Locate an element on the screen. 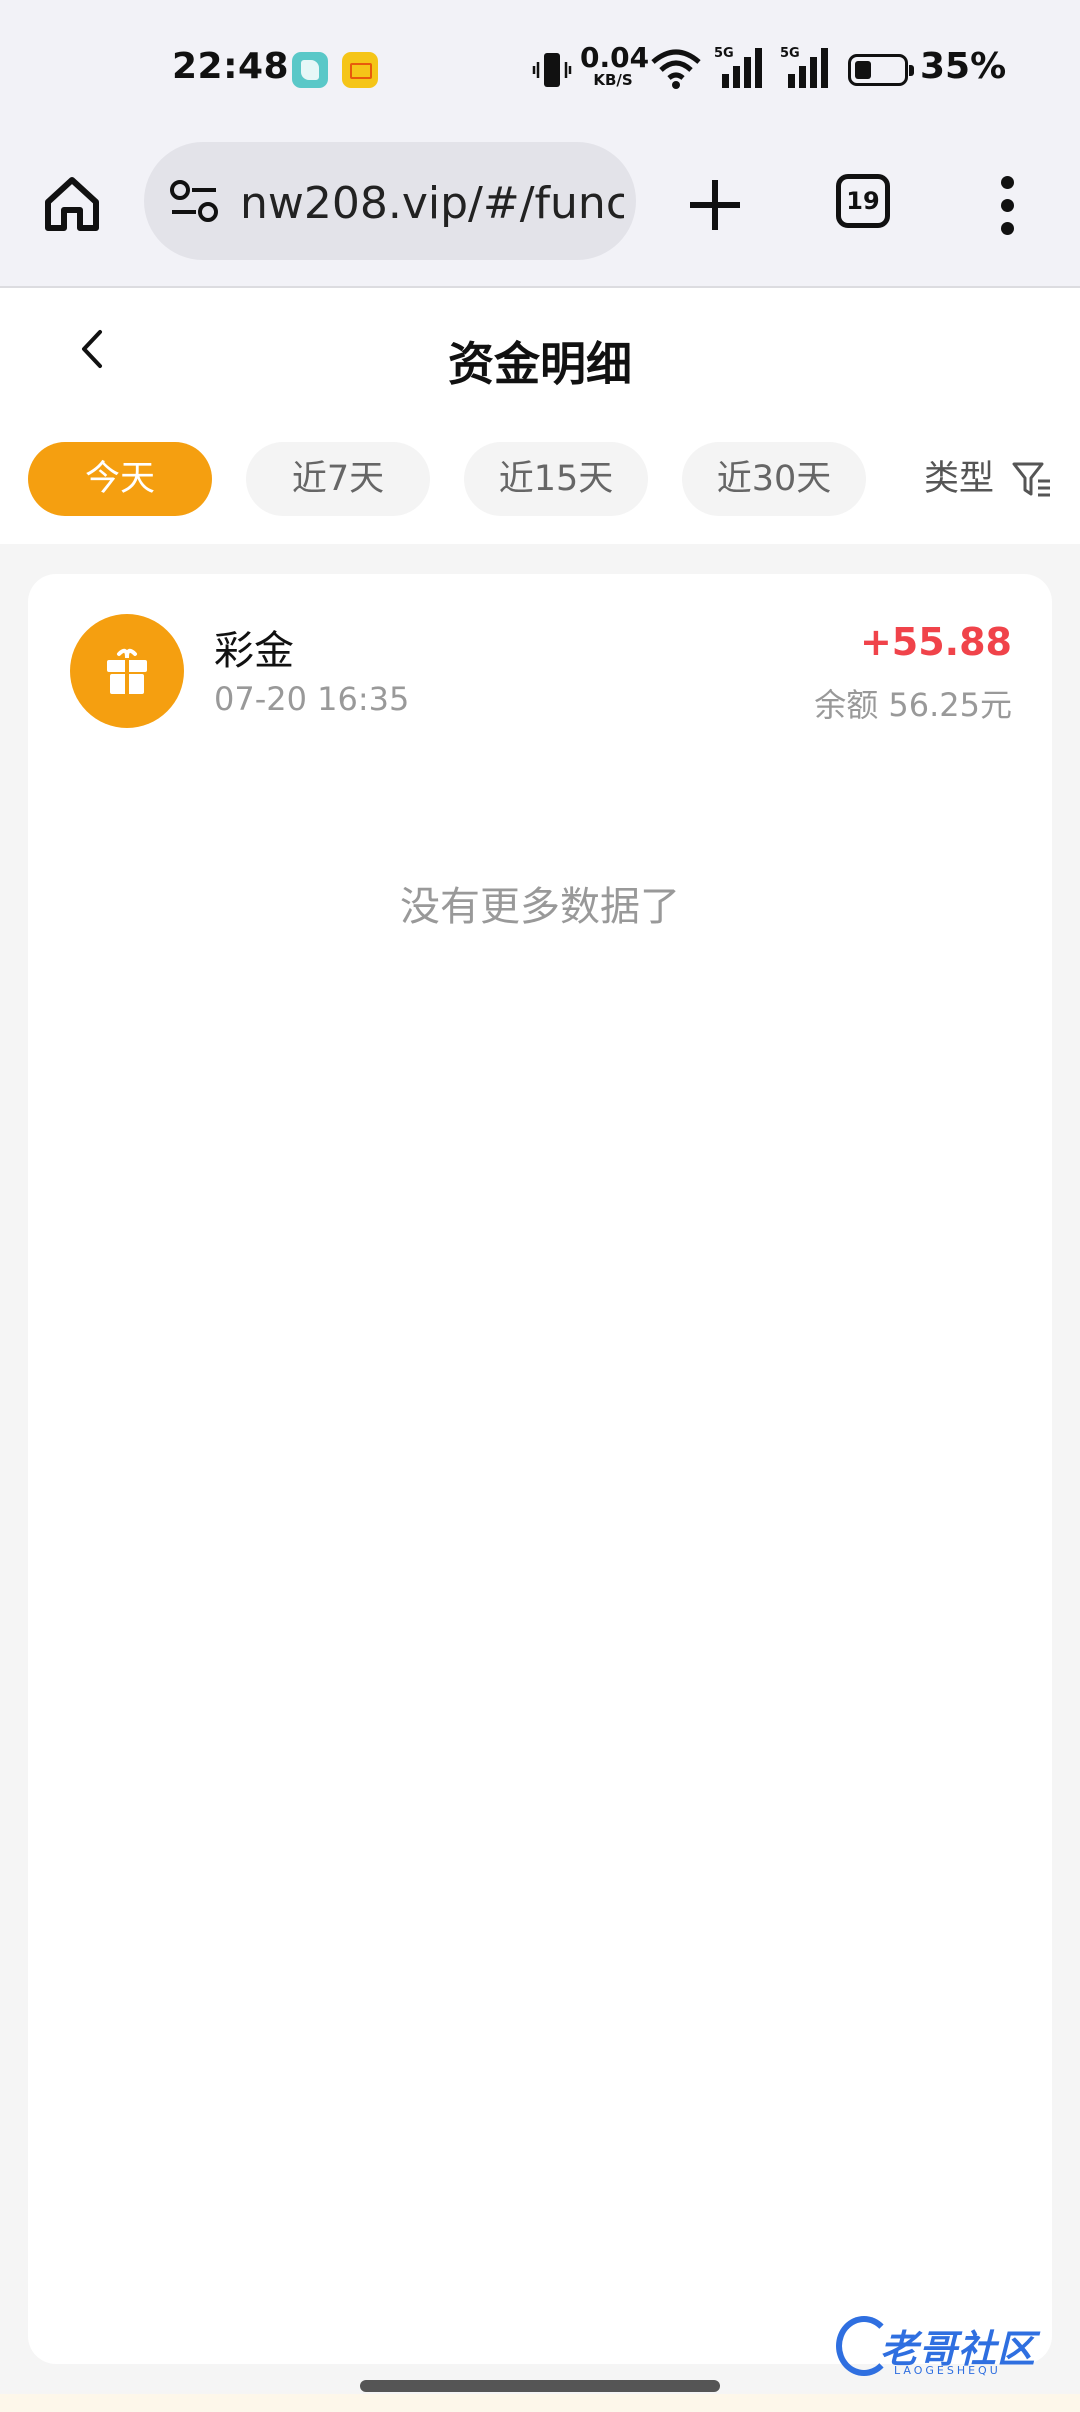 Image resolution: width=1080 pixels, height=2412 pixels. date-filter-row: 今天 近7天 近15天 近30天 类型 is located at coordinates (540, 479).